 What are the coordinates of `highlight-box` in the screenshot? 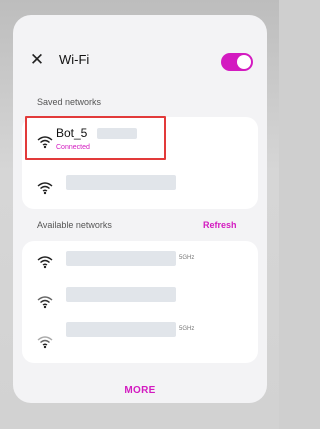 It's located at (95, 138).